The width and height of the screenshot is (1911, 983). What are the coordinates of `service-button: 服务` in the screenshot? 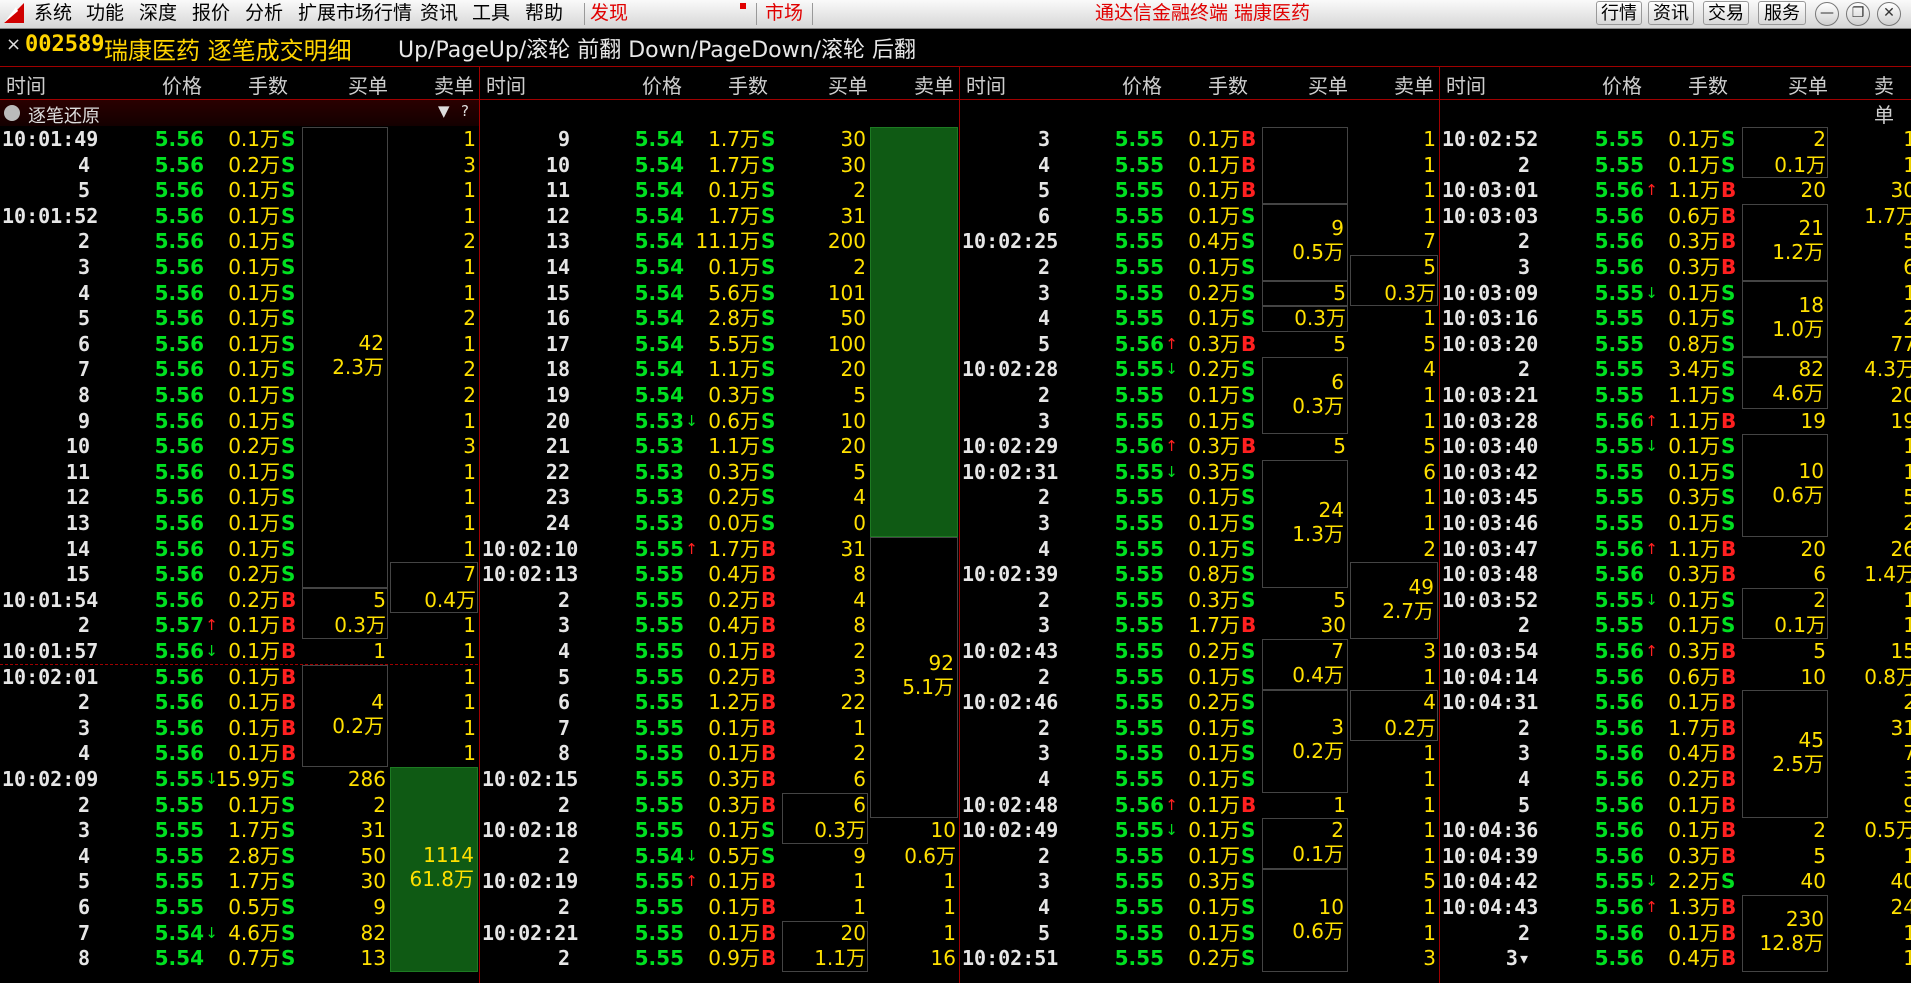 It's located at (1782, 13).